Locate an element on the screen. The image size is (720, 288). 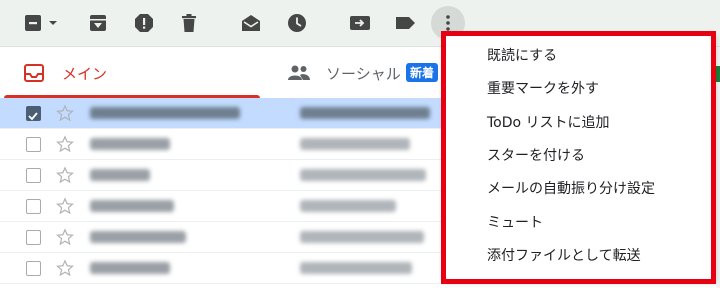
report-spam-button is located at coordinates (144, 23).